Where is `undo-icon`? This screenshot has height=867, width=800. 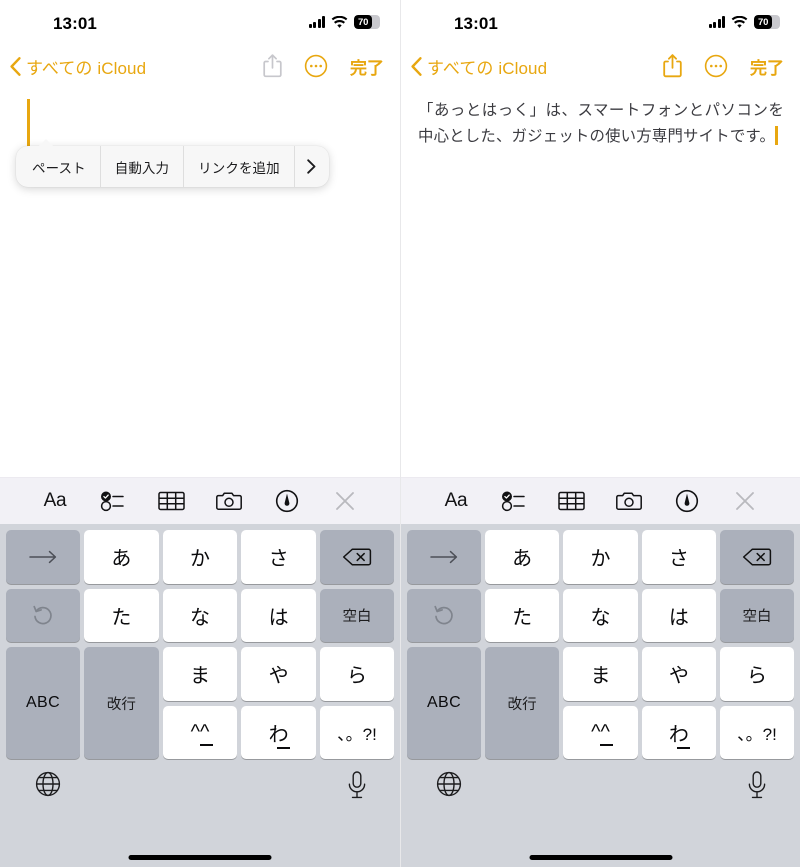 undo-icon is located at coordinates (42, 615).